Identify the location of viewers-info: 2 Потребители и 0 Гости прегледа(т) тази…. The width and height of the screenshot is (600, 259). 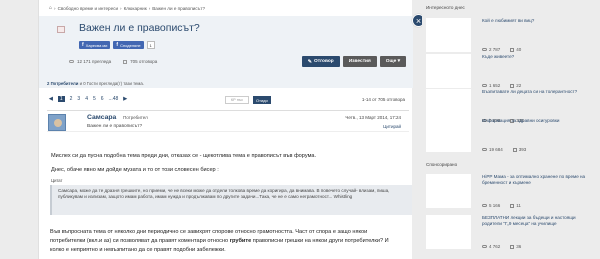
(95, 83).